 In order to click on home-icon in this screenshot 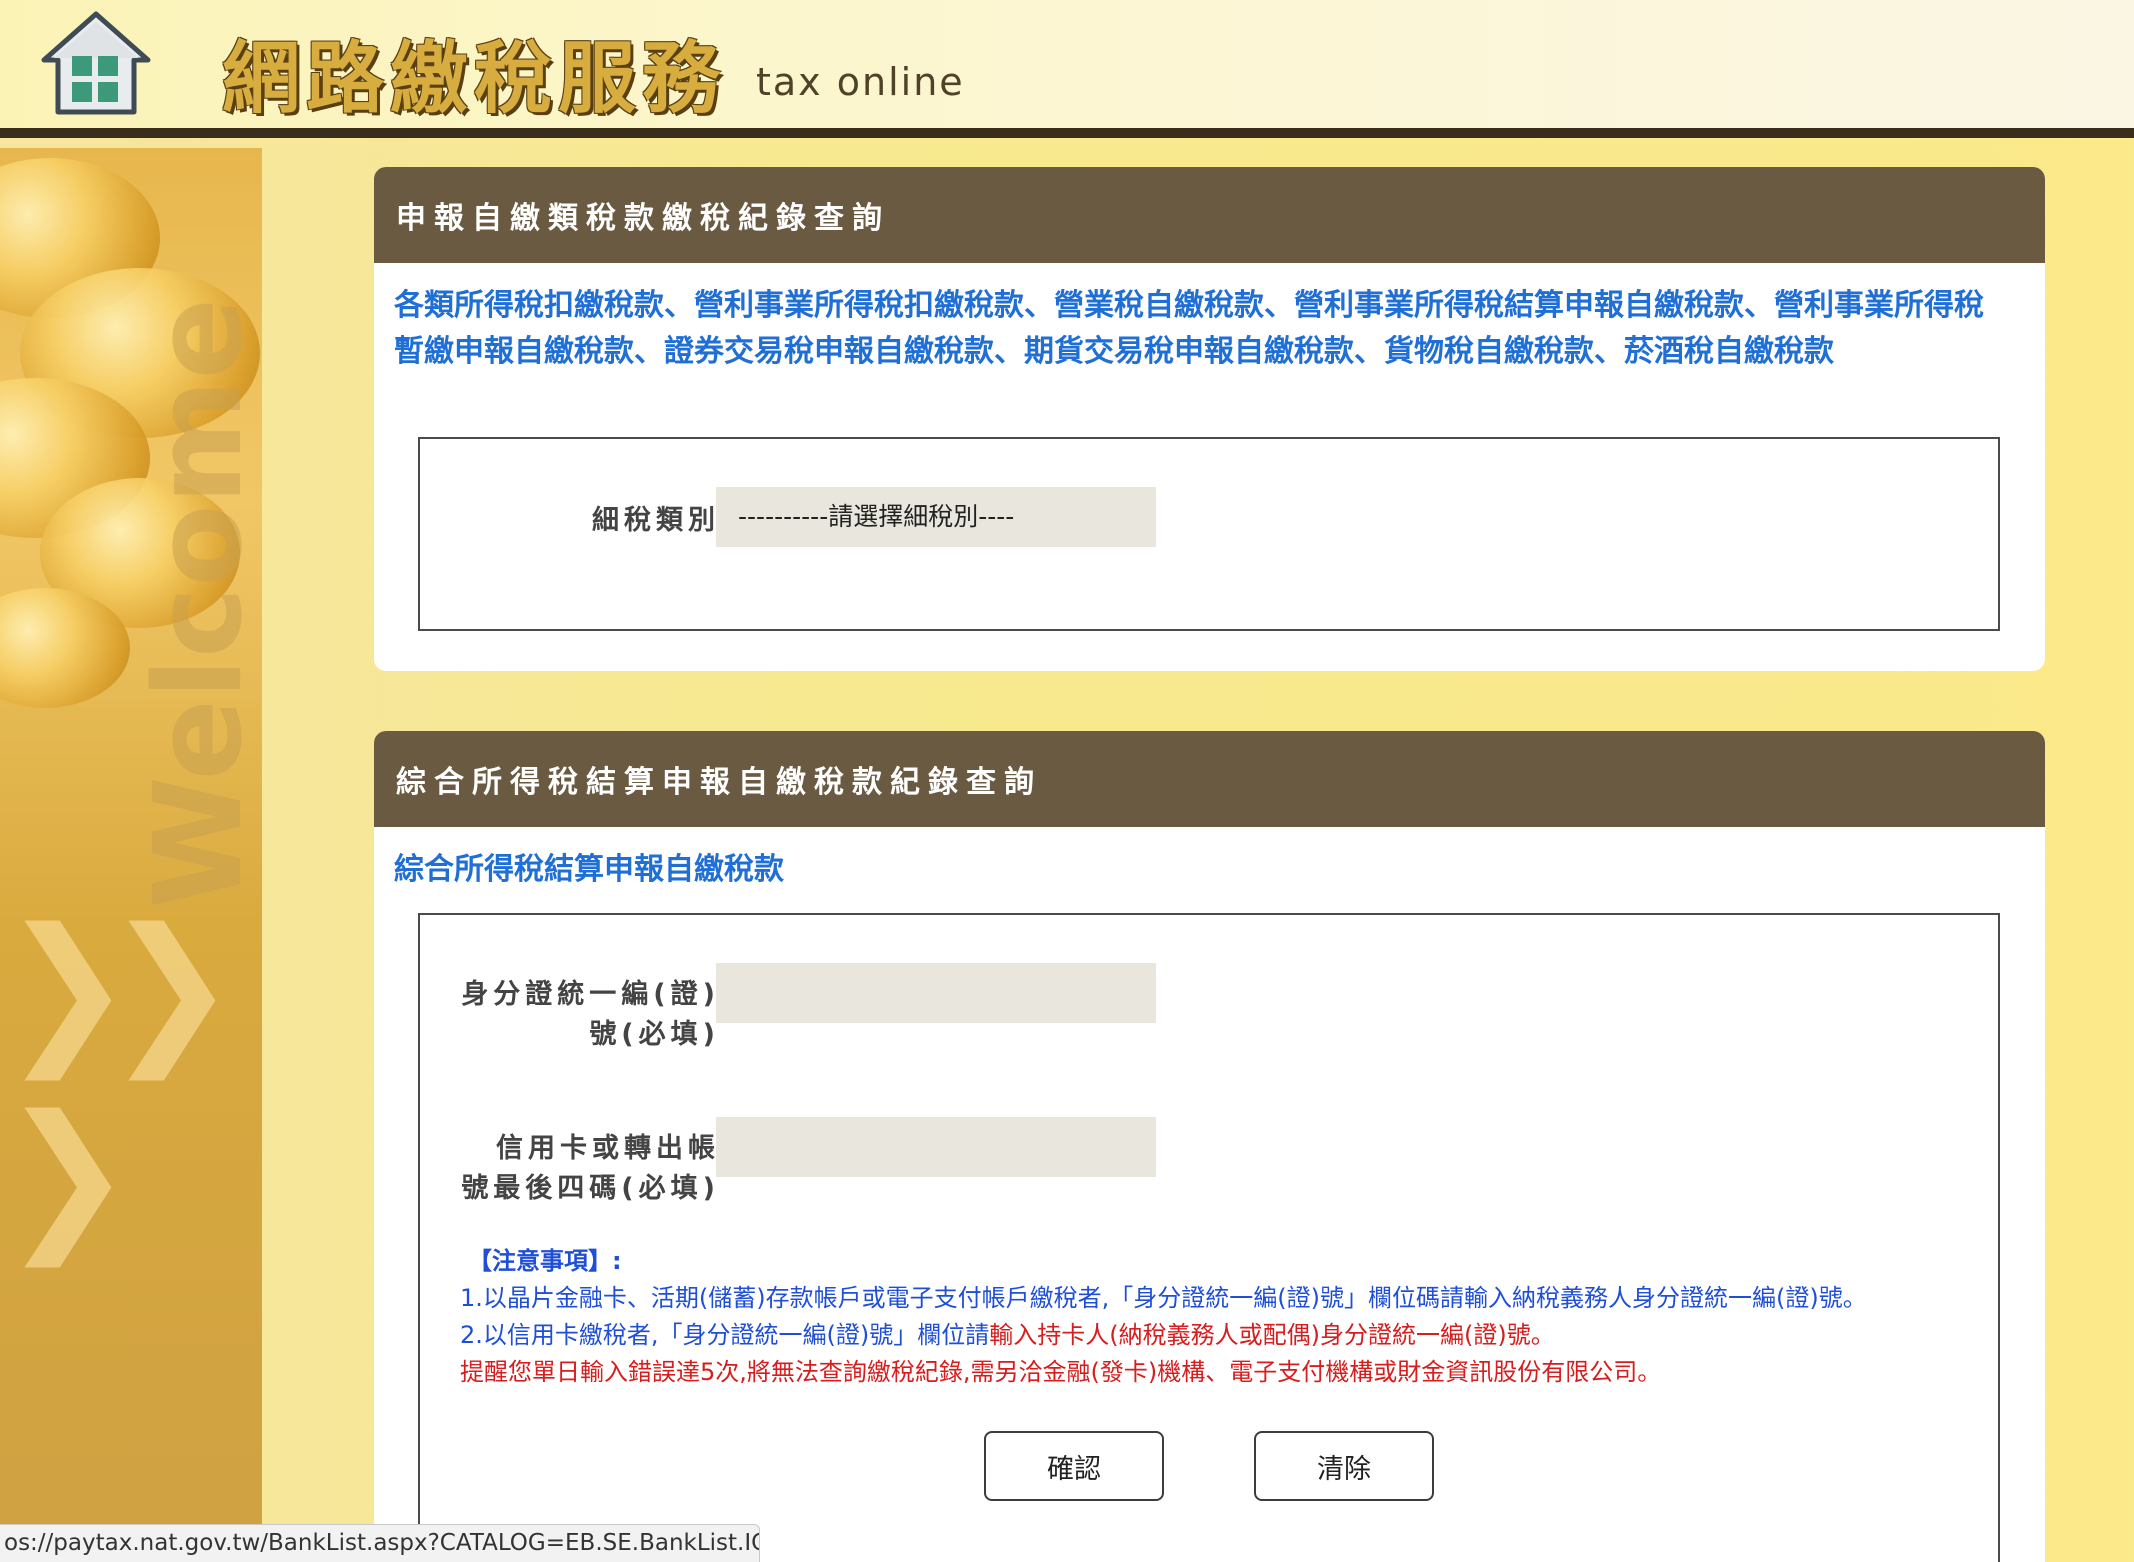, I will do `click(96, 62)`.